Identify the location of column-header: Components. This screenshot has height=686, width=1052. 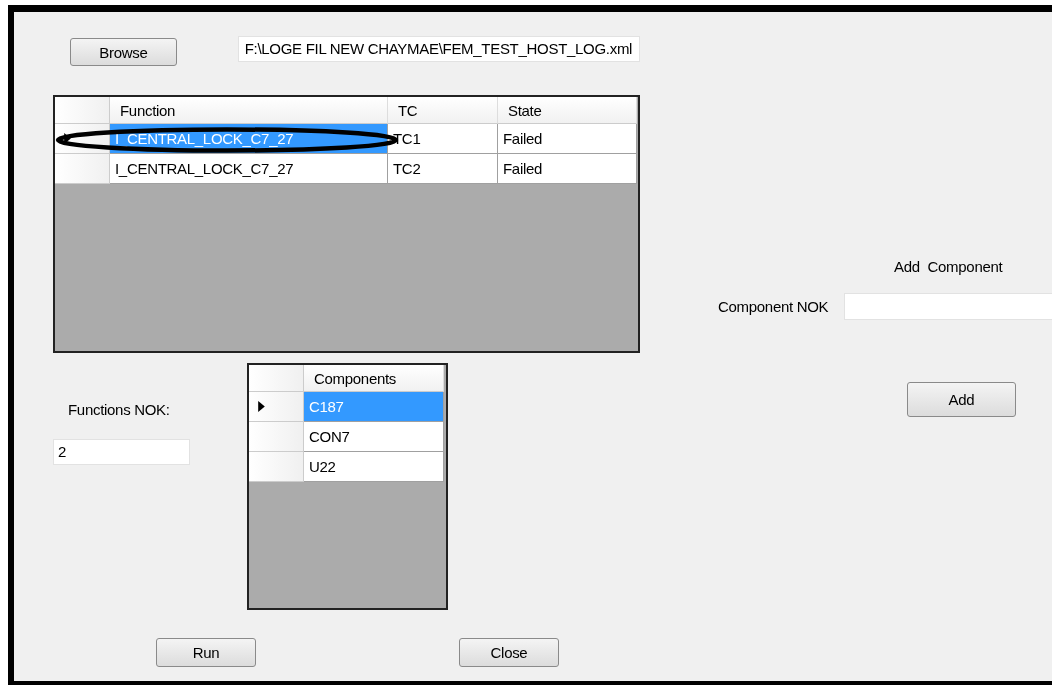
(374, 378).